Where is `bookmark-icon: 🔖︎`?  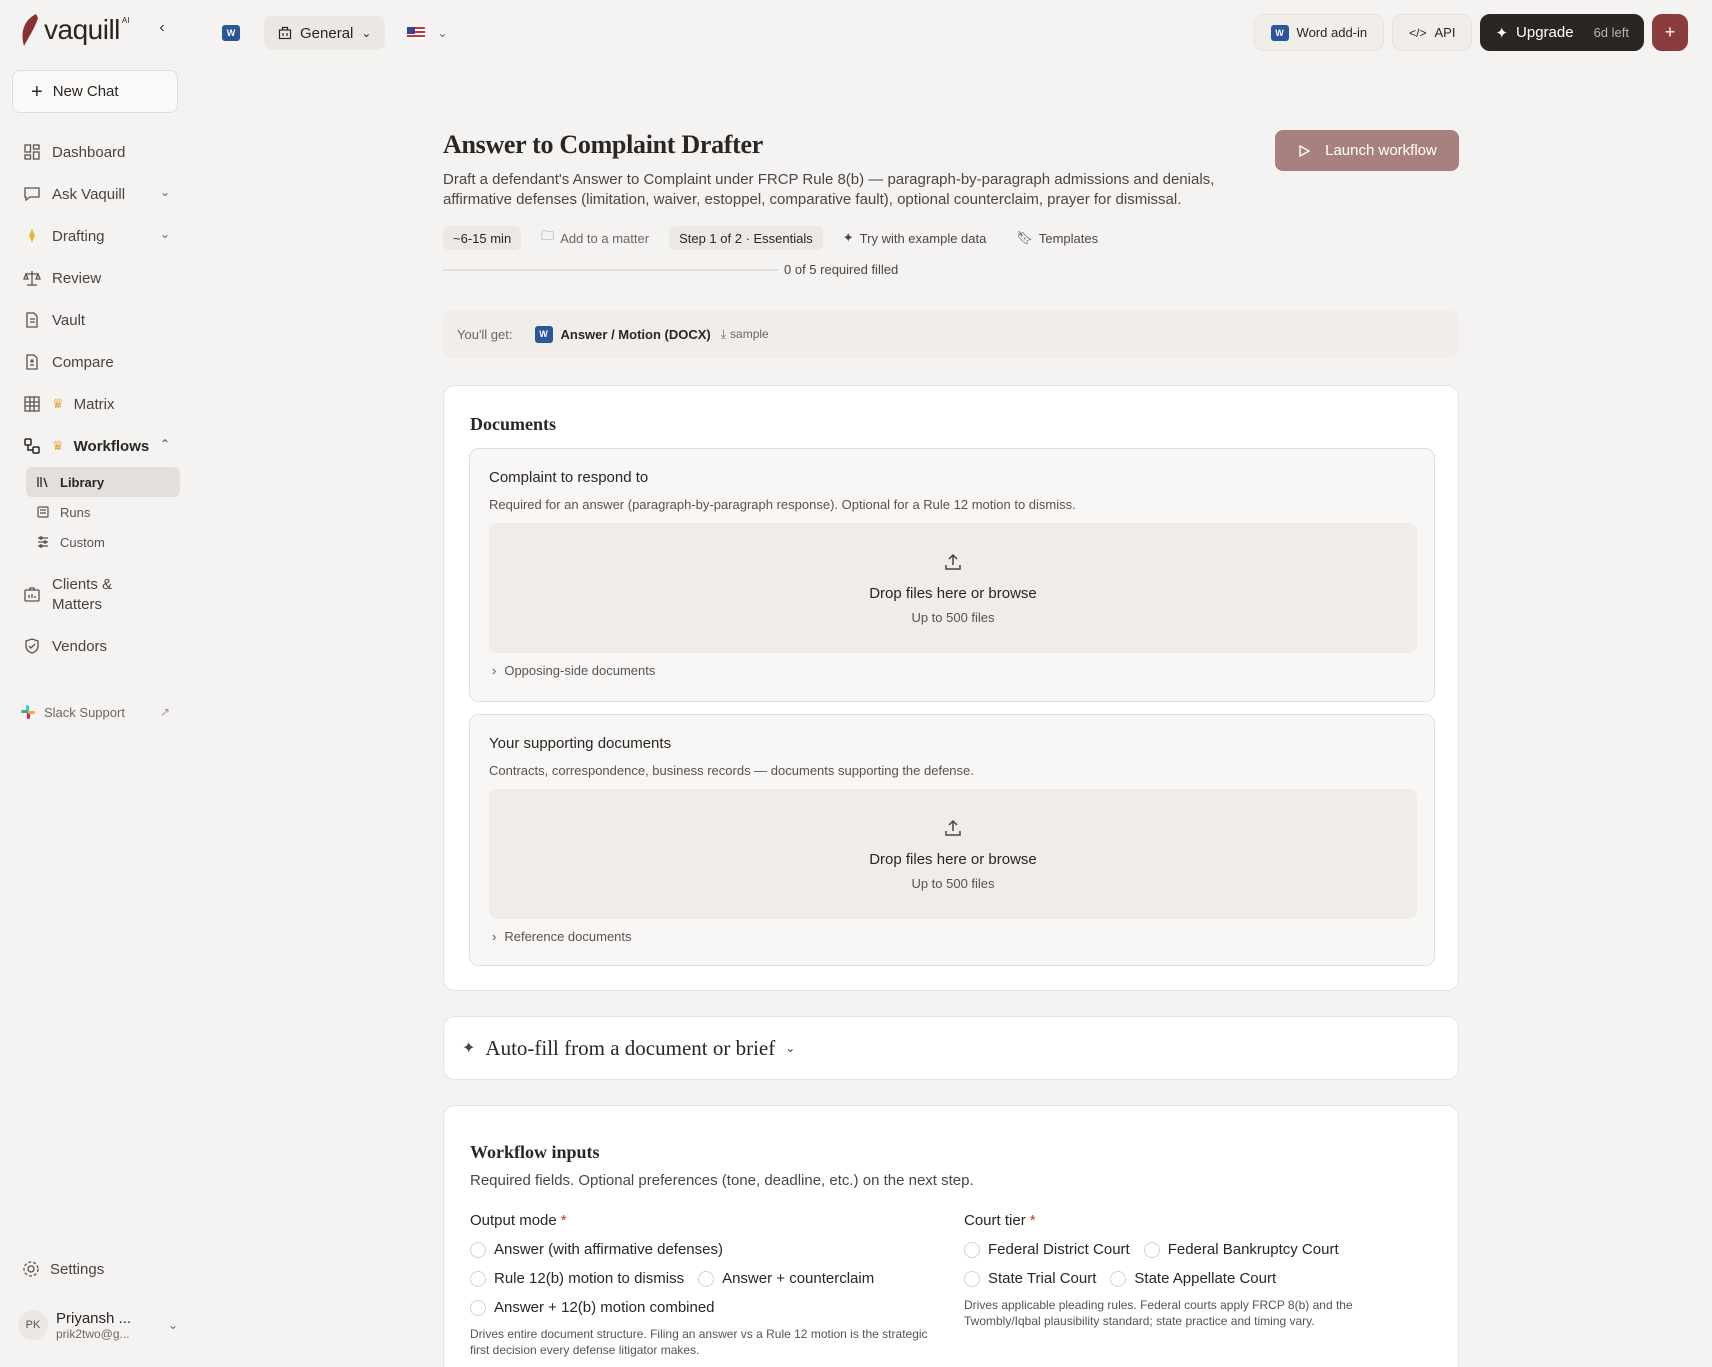
bookmark-icon: 🔖︎ is located at coordinates (1024, 237).